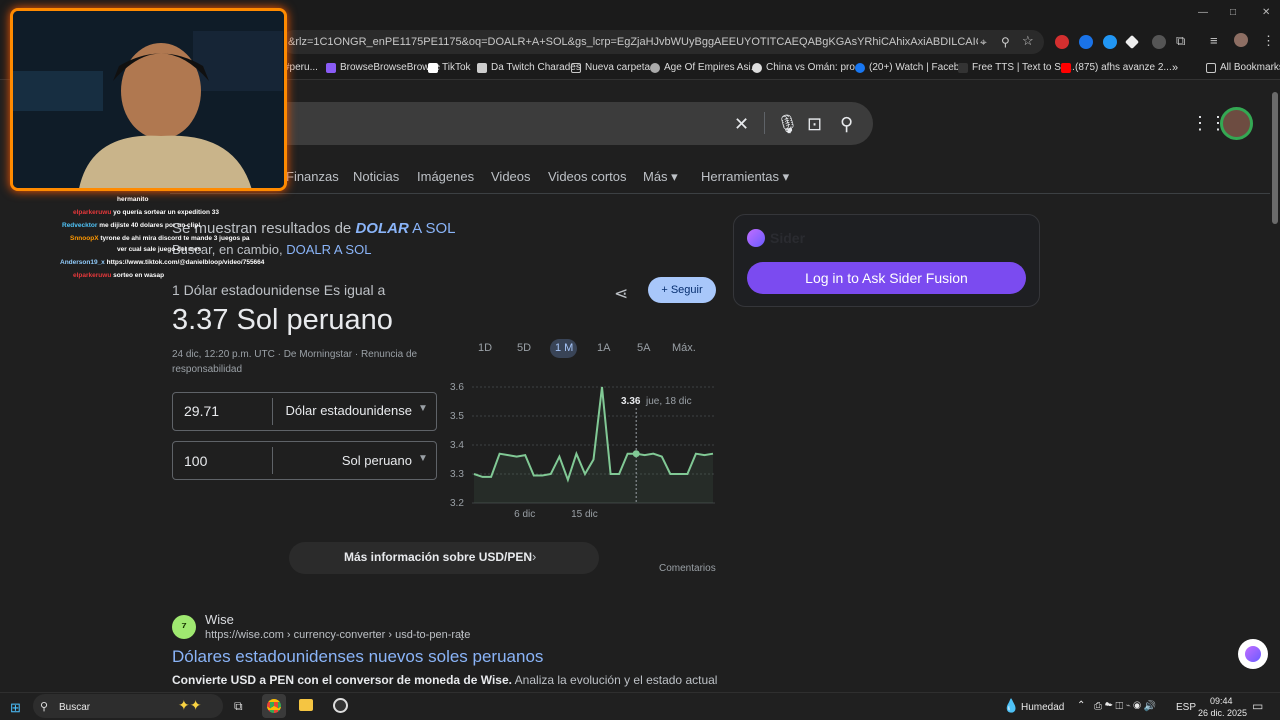 The width and height of the screenshot is (1280, 720). I want to click on all-bookmarks: All Bookmarks, so click(1243, 67).